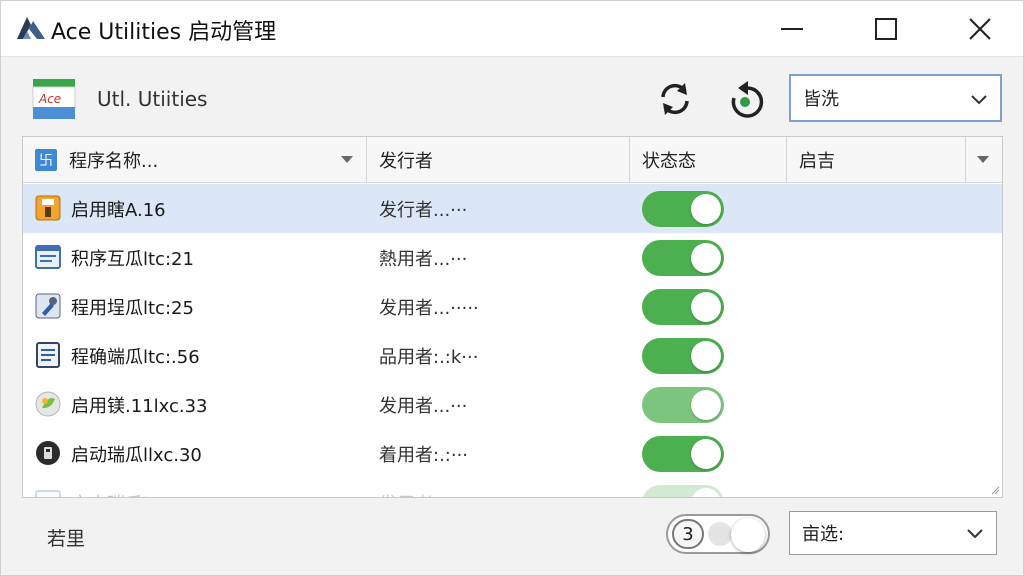  Describe the element at coordinates (708, 160) in the screenshot. I see `column-header-status: 状态态` at that location.